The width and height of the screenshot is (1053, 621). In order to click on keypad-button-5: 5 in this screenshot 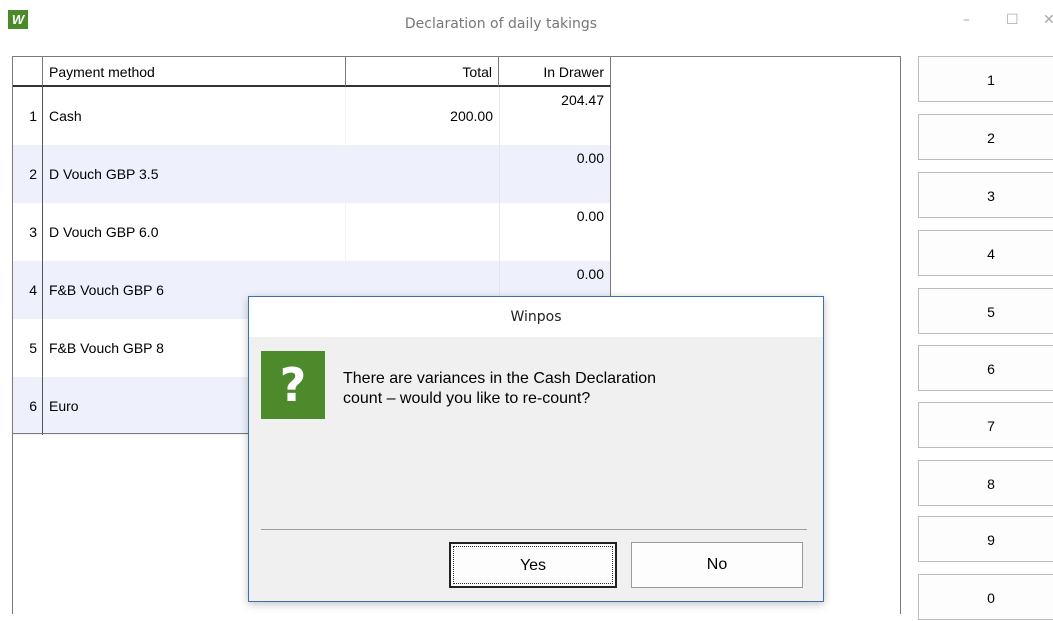, I will do `click(985, 311)`.